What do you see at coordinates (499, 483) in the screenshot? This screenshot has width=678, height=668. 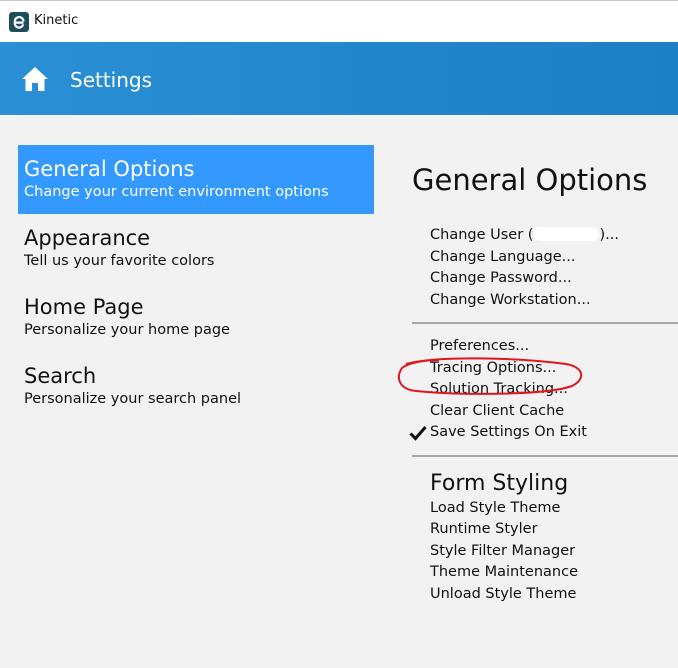 I see `form-styling-title: Form Styling` at bounding box center [499, 483].